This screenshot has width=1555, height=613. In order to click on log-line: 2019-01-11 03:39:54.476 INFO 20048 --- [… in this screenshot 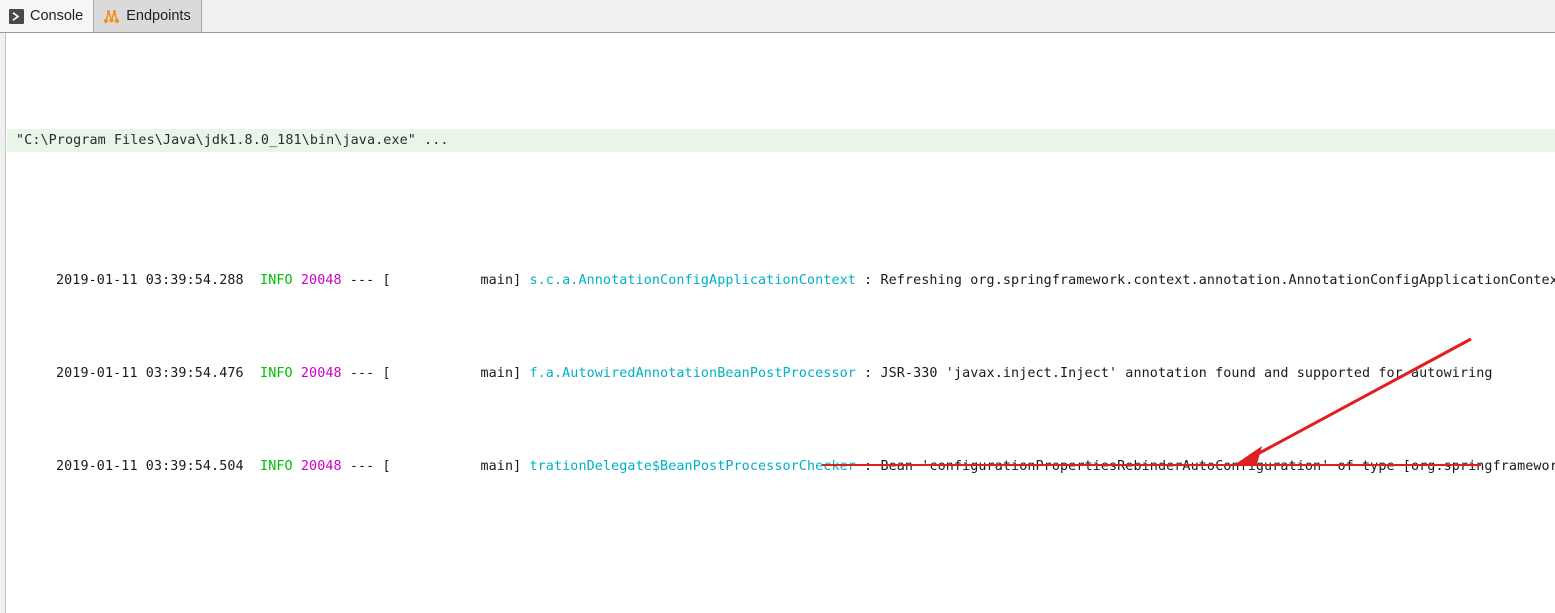, I will do `click(781, 360)`.